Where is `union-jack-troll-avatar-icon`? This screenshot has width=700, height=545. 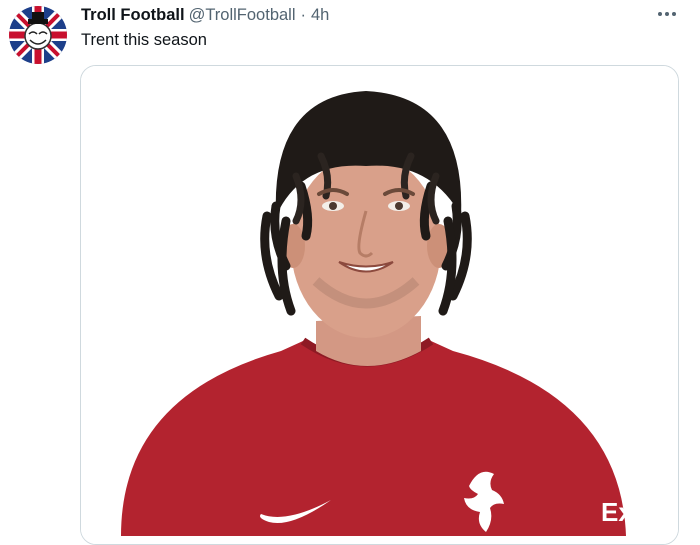
union-jack-troll-avatar-icon is located at coordinates (38, 35).